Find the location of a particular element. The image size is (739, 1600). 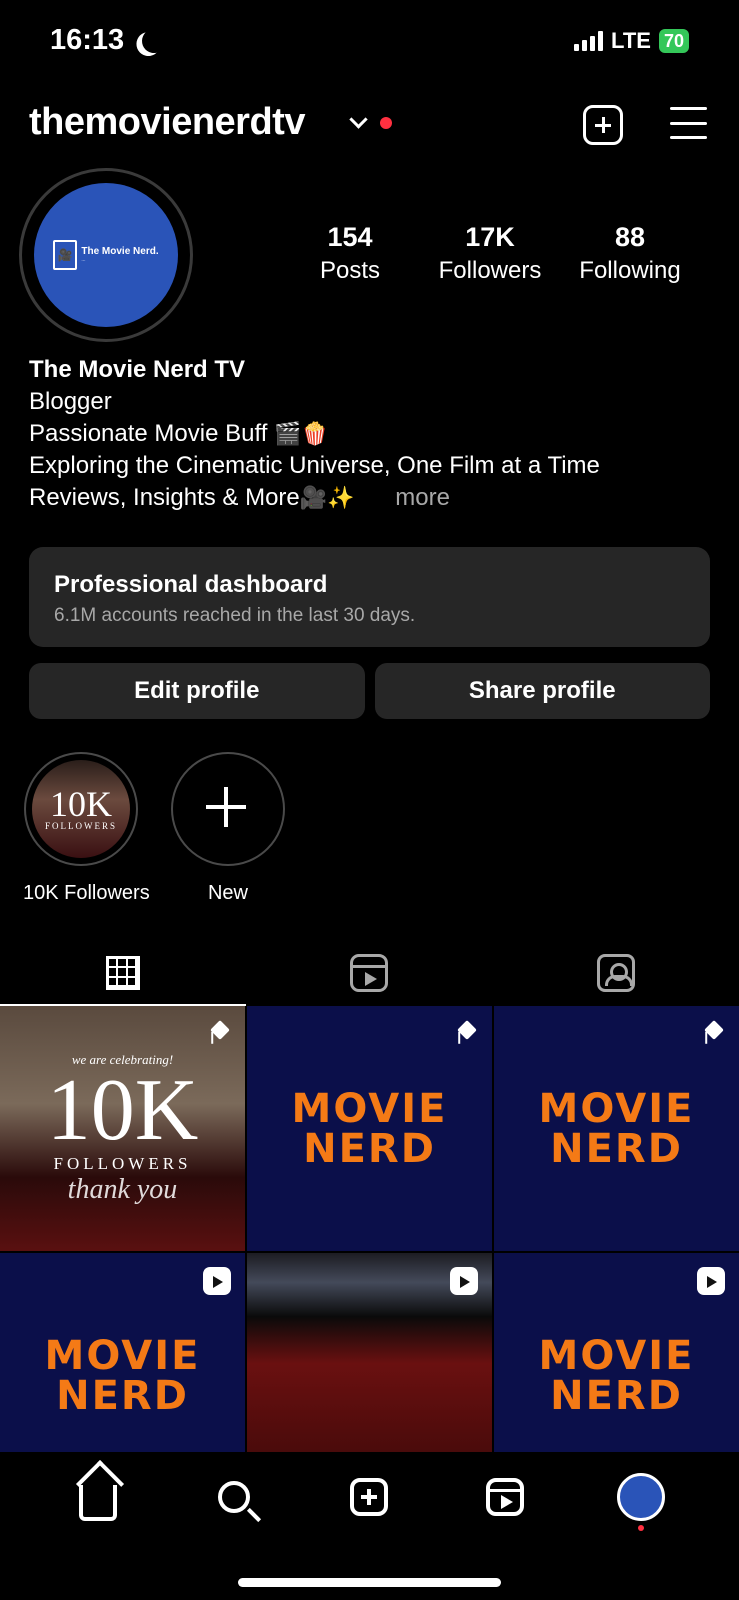

highlight-label: 10K Followers is located at coordinates (86, 893).